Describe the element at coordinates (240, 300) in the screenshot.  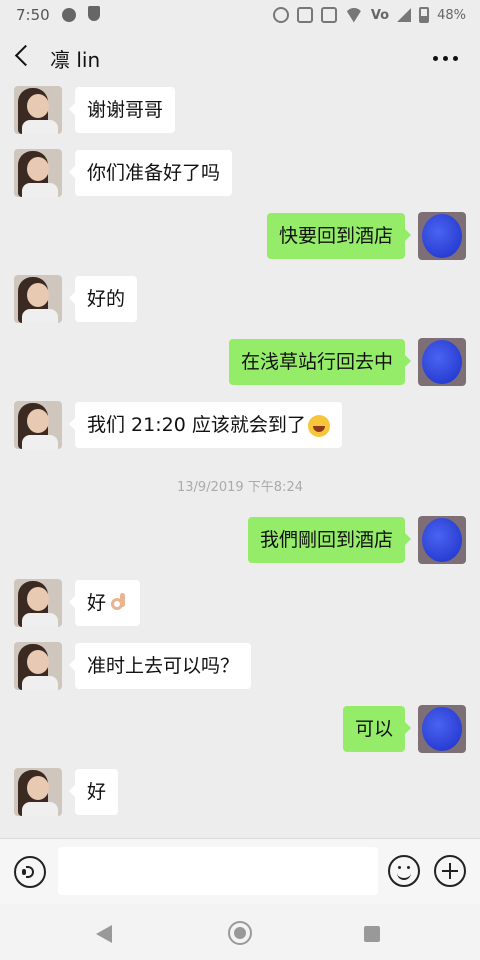
I see `message-row: 好的` at that location.